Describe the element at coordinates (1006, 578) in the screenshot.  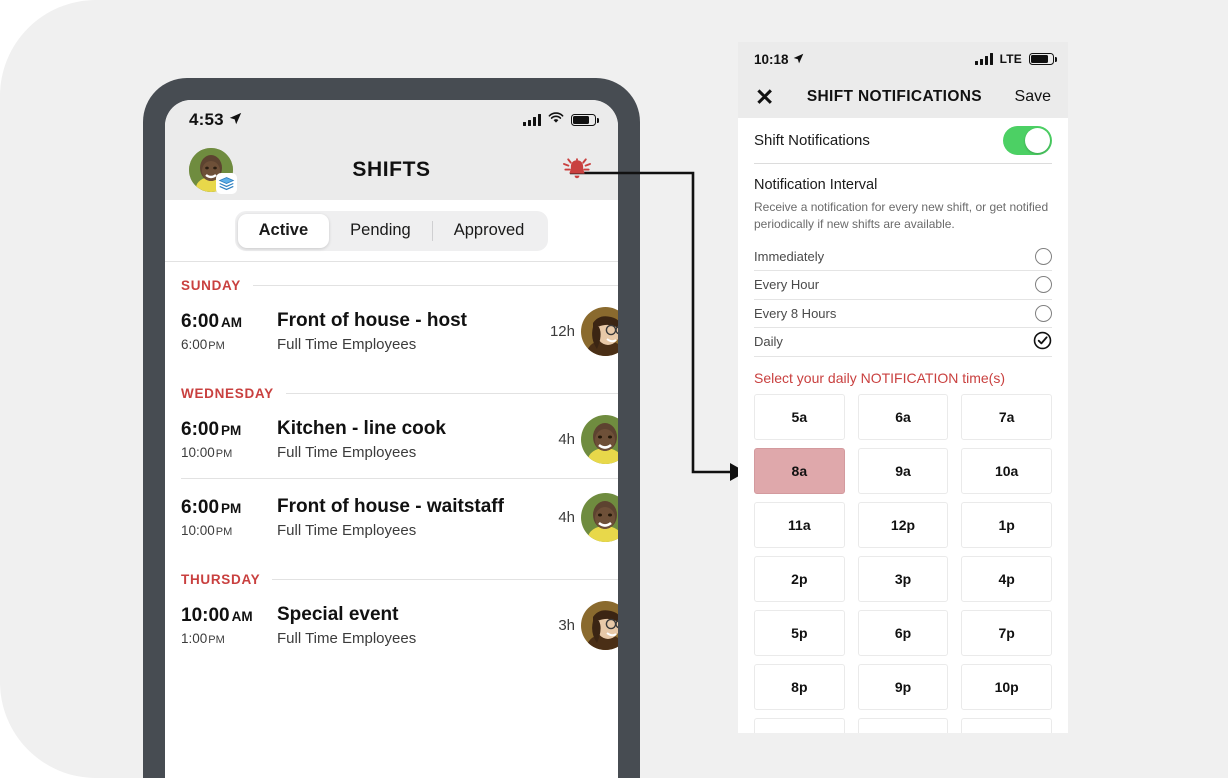
I see `time-cell-4p: 4p` at that location.